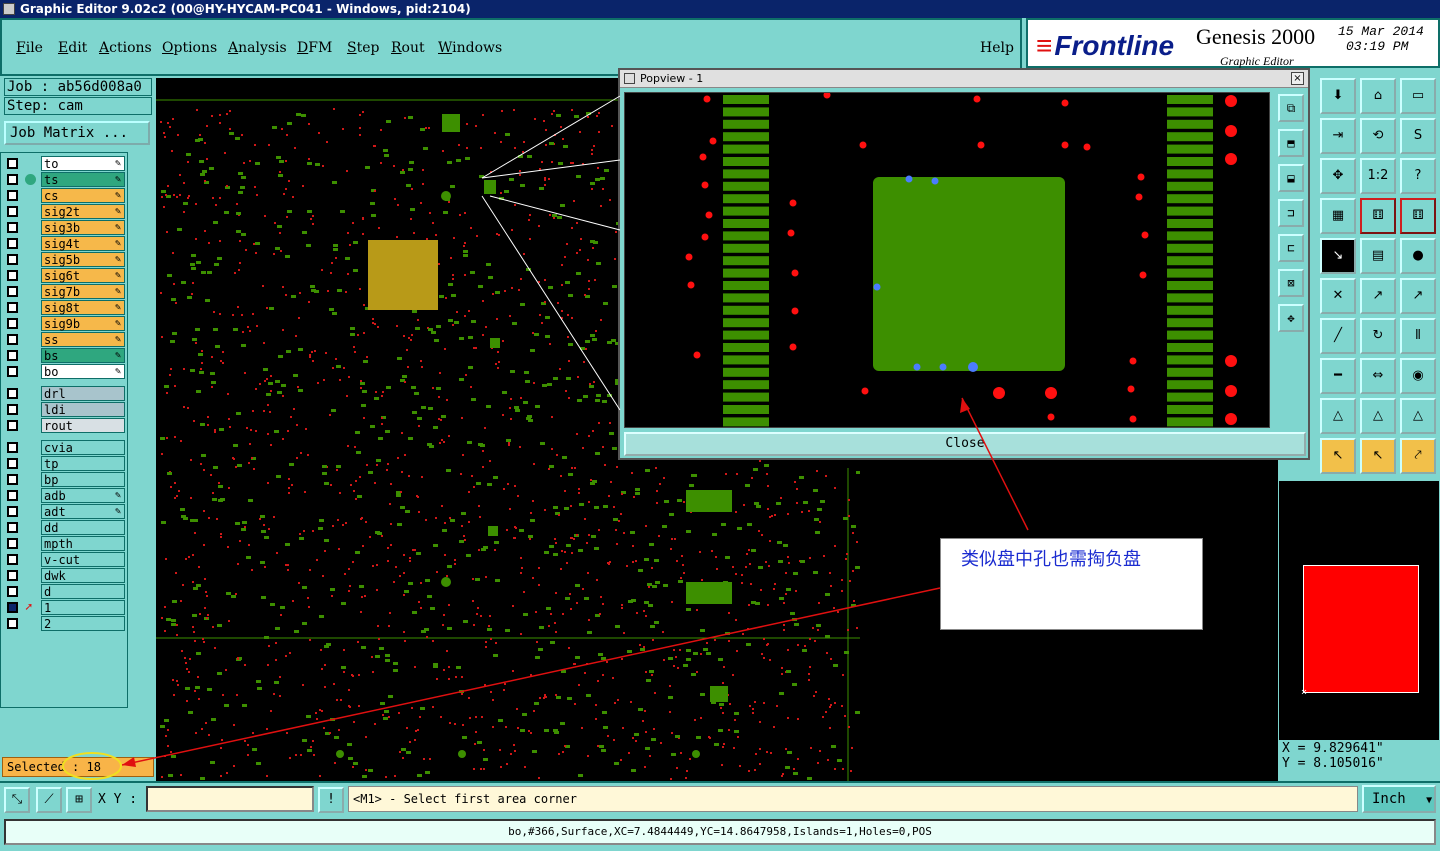 The image size is (1440, 851). Describe the element at coordinates (1378, 456) in the screenshot. I see `tool-button-9-1: ↖` at that location.